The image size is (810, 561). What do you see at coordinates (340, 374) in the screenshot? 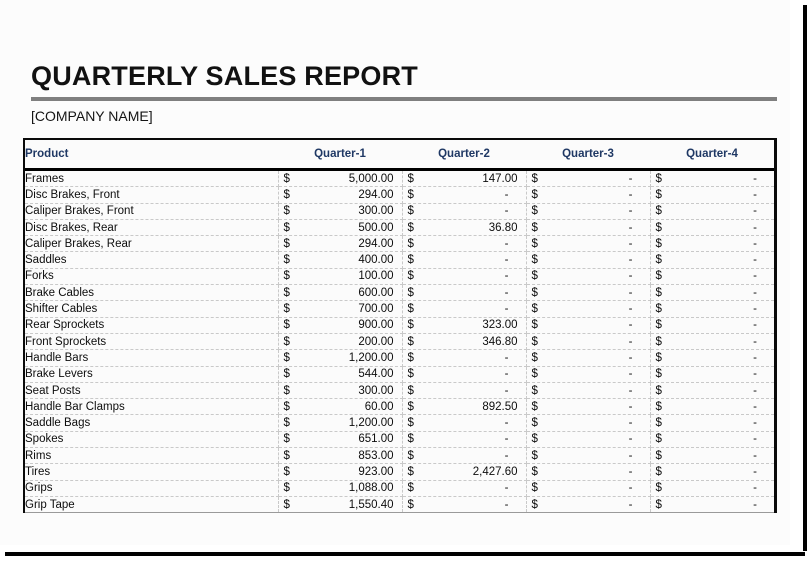
I see `cell-q1: $544.00` at bounding box center [340, 374].